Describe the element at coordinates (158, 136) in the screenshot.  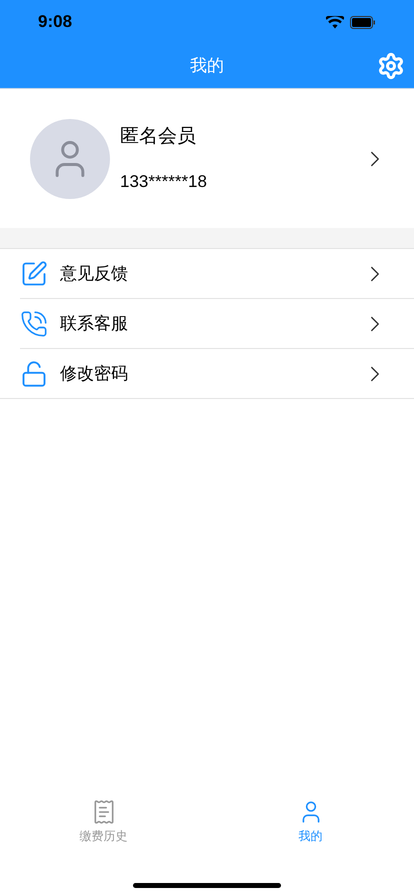
I see `user-name: 匿名会员` at that location.